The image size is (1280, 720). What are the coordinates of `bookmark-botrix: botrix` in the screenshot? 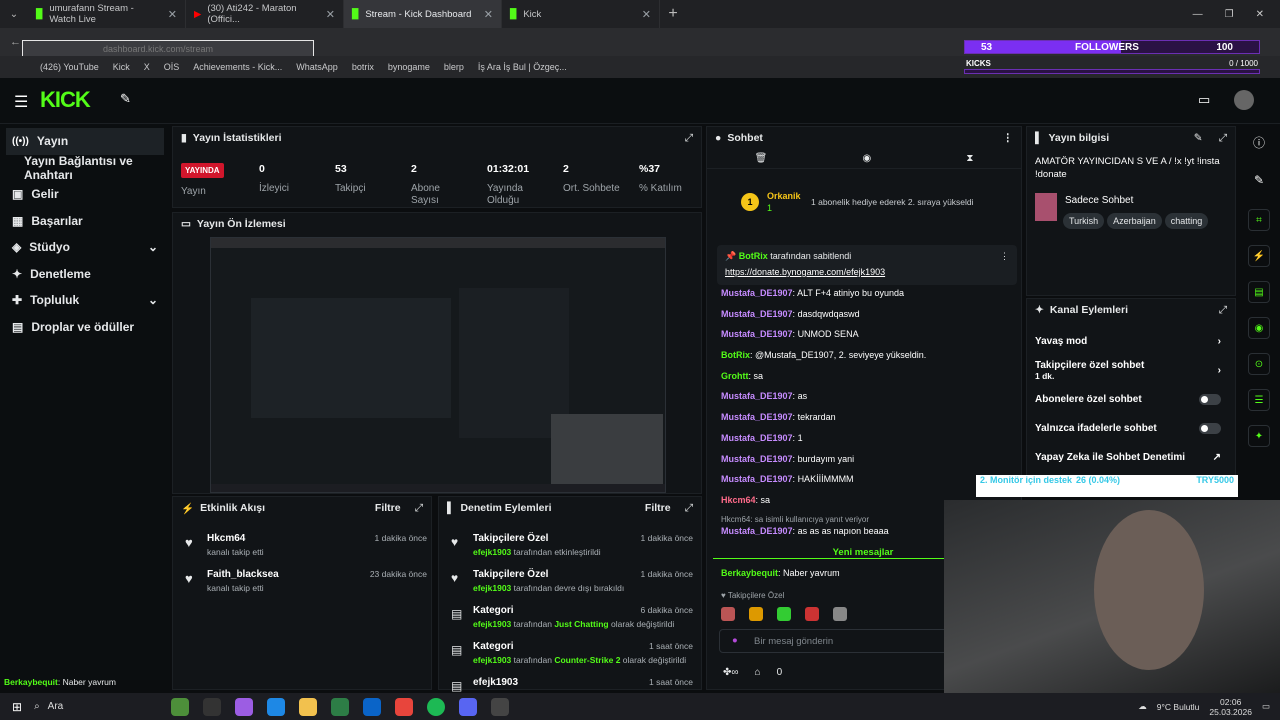 It's located at (363, 67).